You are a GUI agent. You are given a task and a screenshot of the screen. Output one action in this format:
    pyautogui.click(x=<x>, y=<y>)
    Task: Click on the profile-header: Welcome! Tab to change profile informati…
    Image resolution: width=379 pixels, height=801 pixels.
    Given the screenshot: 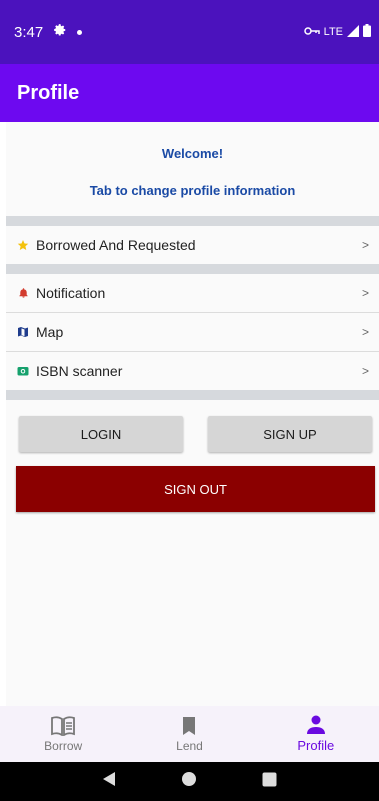 What is the action you would take?
    pyautogui.click(x=192, y=169)
    